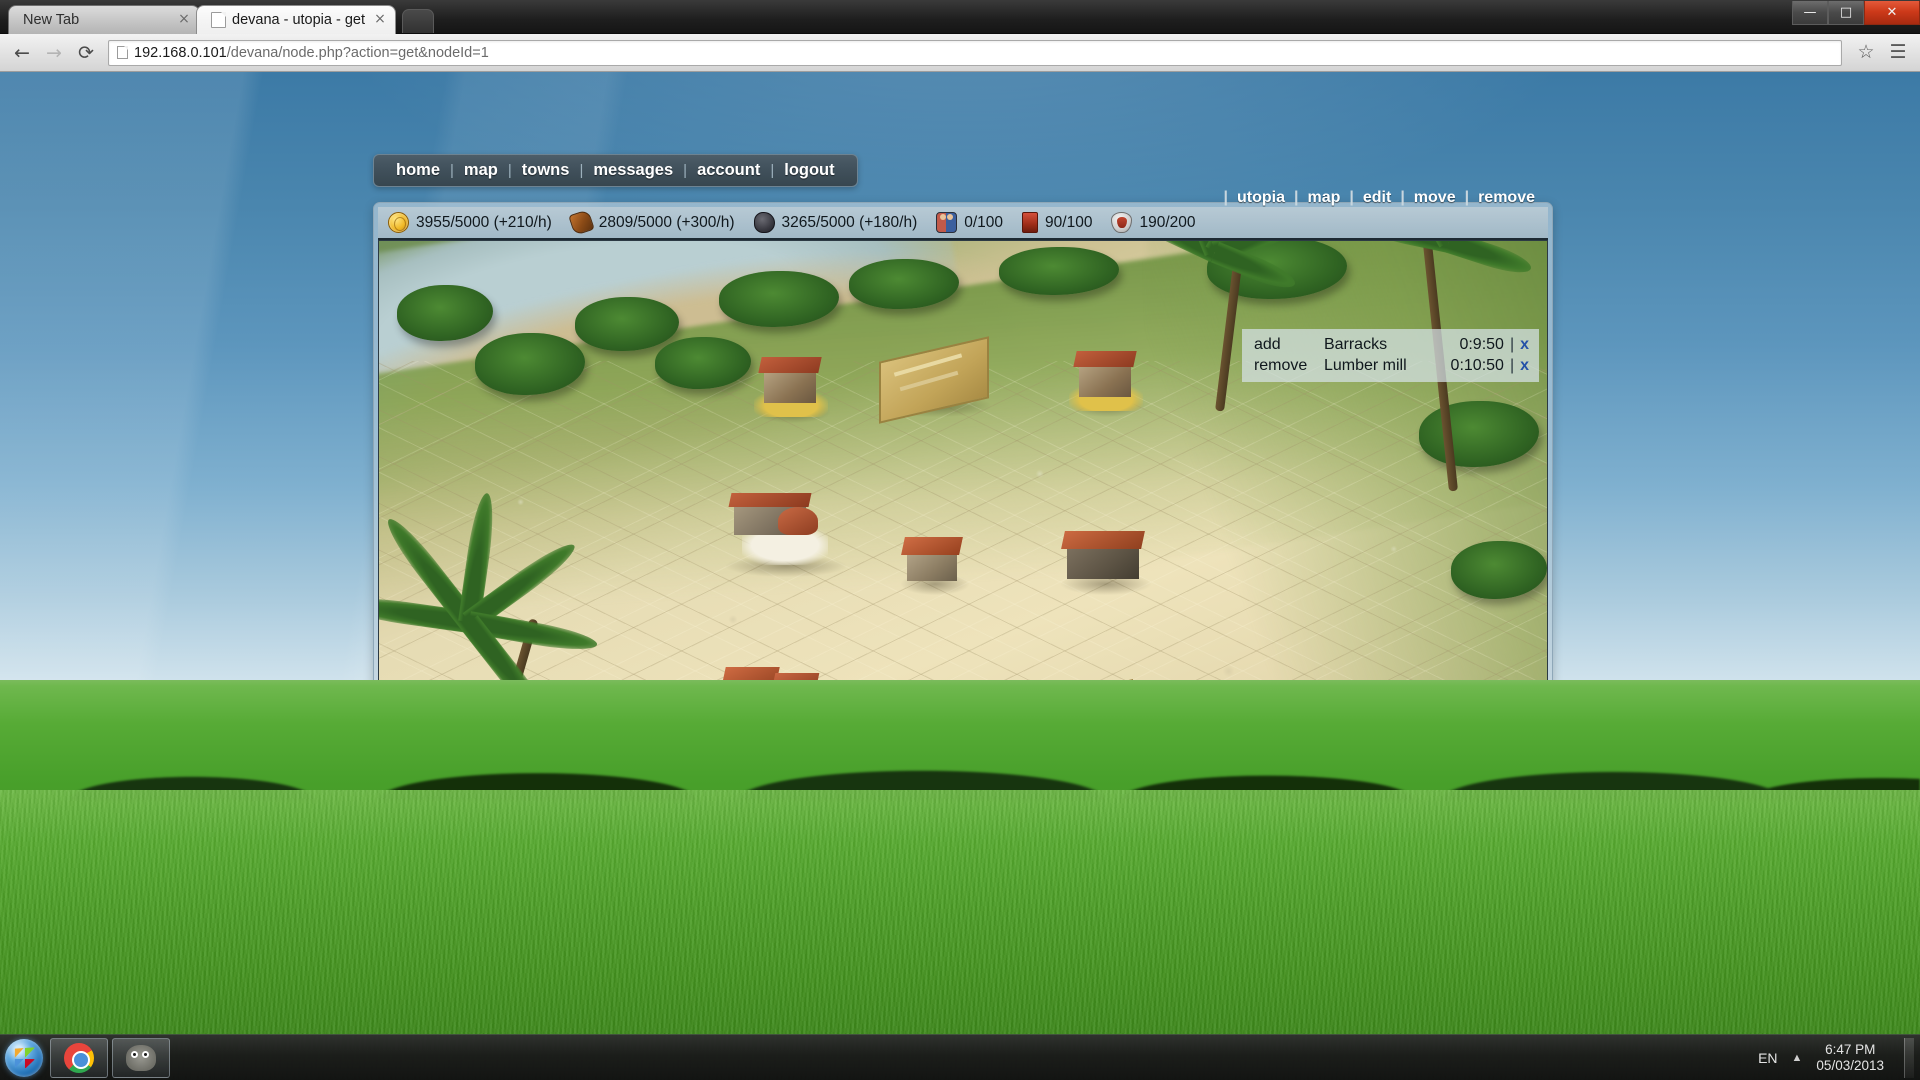 Image resolution: width=1920 pixels, height=1080 pixels. Describe the element at coordinates (104, 19) in the screenshot. I see `browser-tab-new-tab: New Tab ×` at that location.